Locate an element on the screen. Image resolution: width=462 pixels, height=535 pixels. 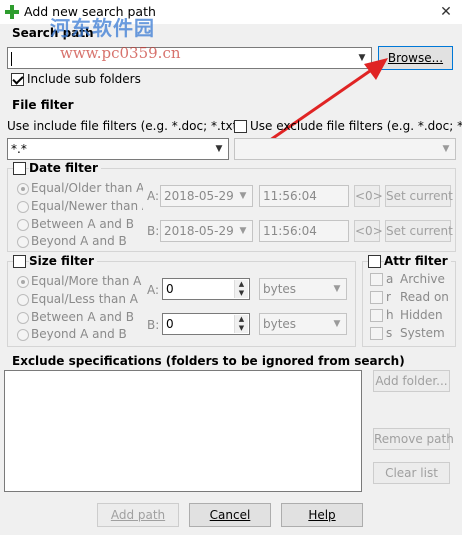
date-b-value: 2018-05-29 is located at coordinates (199, 231).